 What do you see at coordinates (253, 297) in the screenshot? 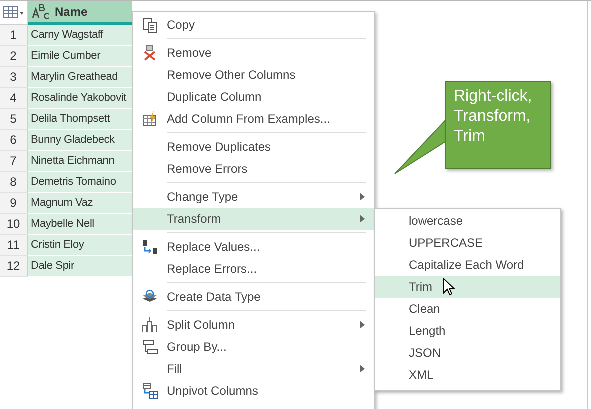
I see `menu-item: Create Data Type` at bounding box center [253, 297].